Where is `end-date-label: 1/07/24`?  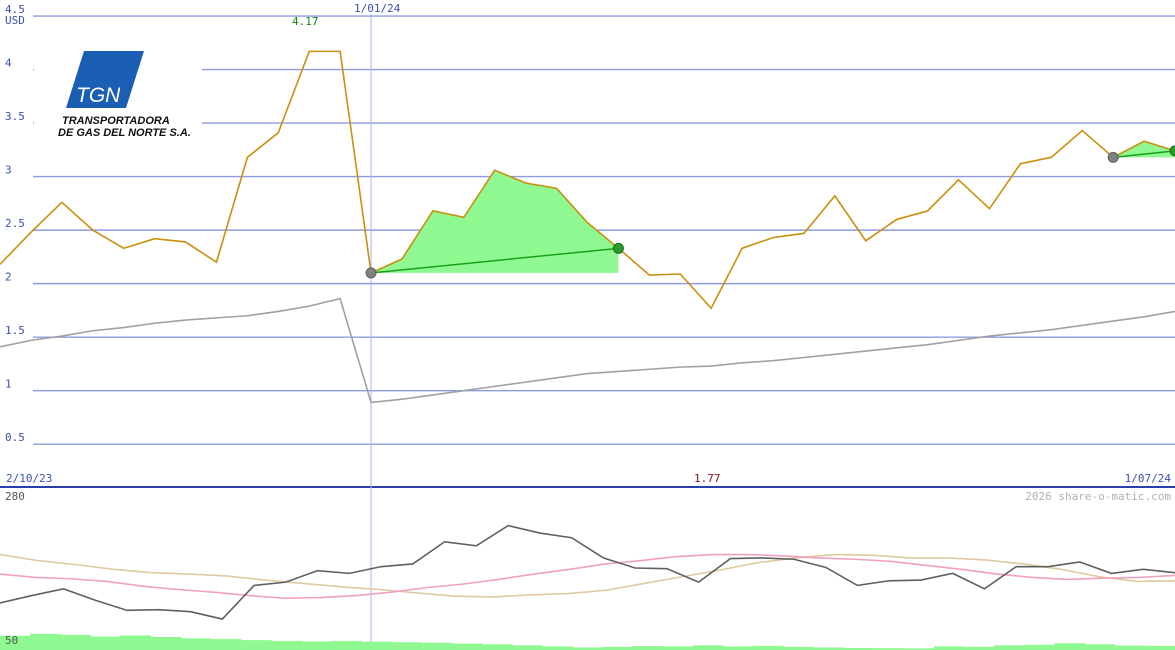
end-date-label: 1/07/24 is located at coordinates (1148, 478).